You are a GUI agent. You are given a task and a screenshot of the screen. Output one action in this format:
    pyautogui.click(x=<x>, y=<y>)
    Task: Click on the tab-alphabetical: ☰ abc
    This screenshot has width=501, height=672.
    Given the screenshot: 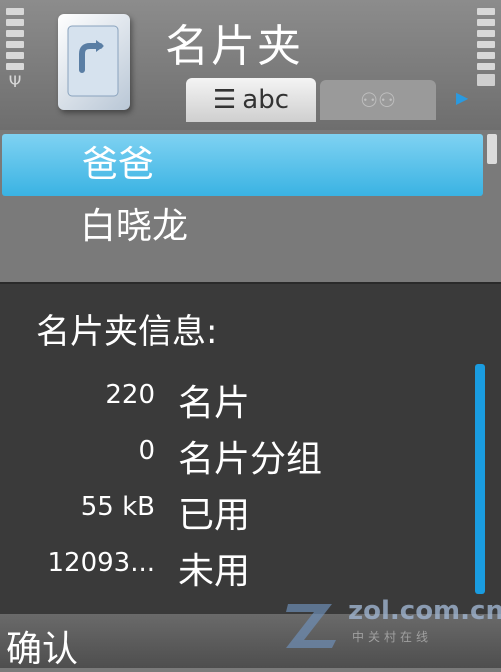 What is the action you would take?
    pyautogui.click(x=251, y=100)
    